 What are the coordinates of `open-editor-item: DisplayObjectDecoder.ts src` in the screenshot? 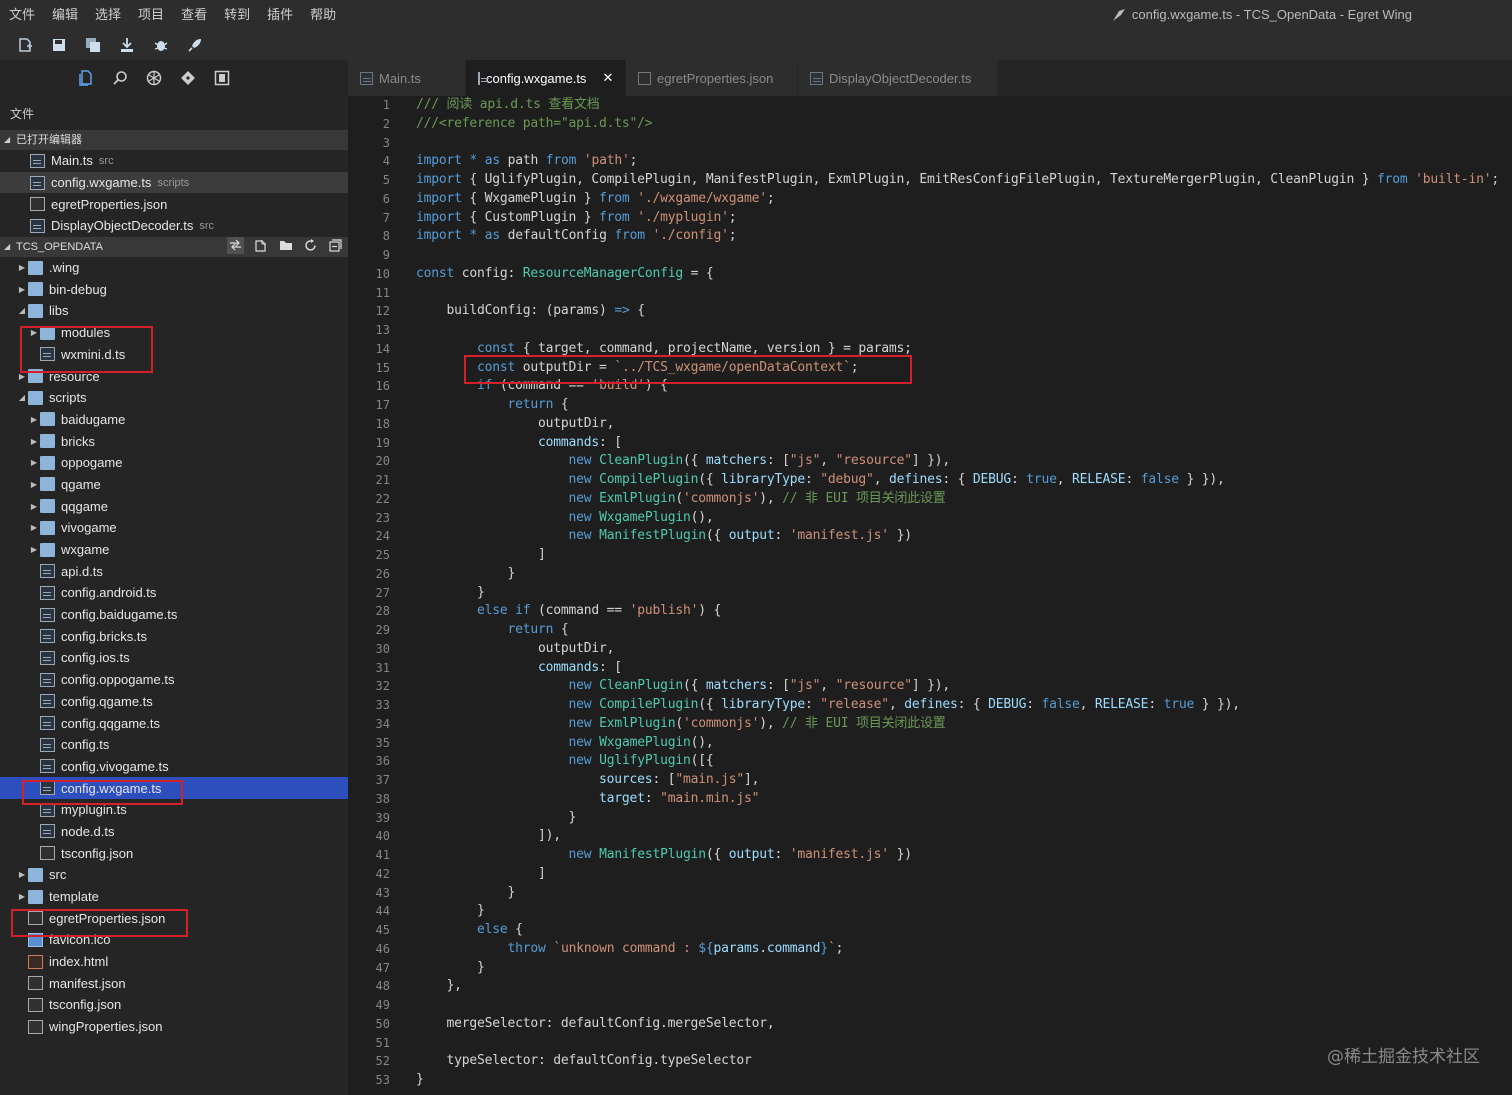 It's located at (174, 226).